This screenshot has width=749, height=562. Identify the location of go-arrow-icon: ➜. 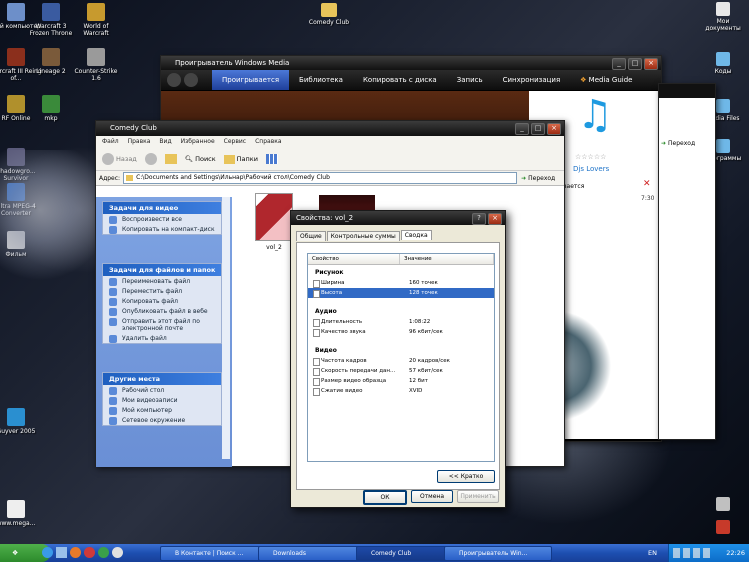
(664, 143).